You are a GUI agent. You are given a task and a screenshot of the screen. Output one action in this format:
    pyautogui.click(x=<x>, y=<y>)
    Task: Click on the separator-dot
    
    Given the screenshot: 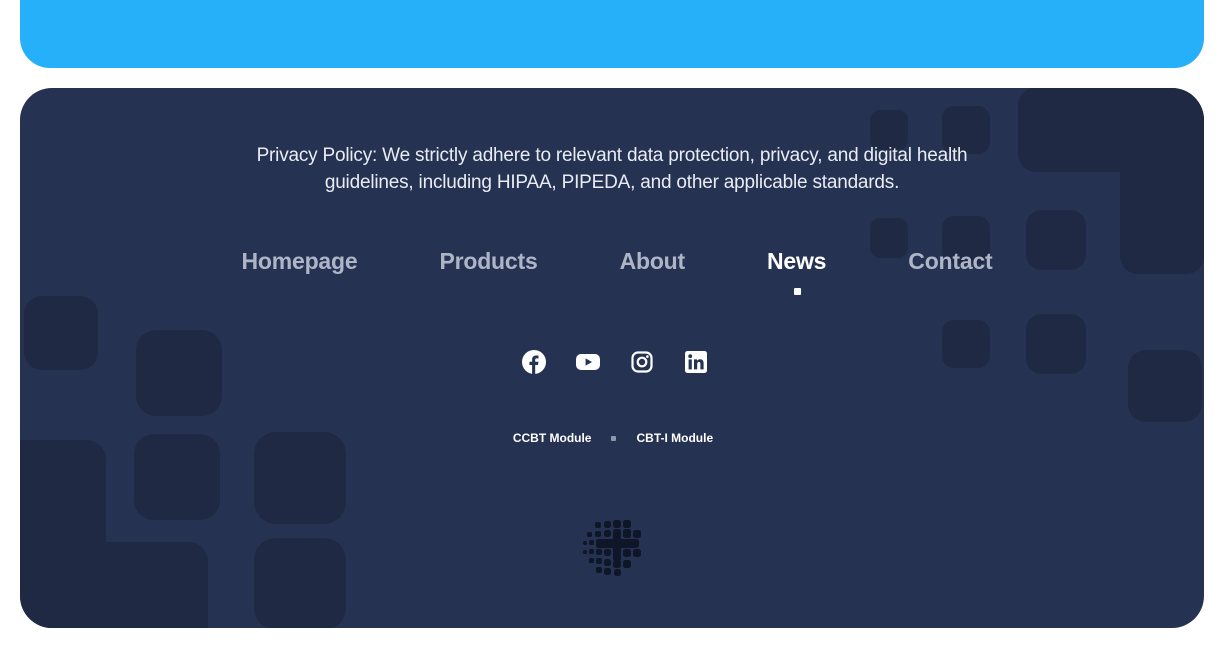 What is the action you would take?
    pyautogui.click(x=614, y=438)
    